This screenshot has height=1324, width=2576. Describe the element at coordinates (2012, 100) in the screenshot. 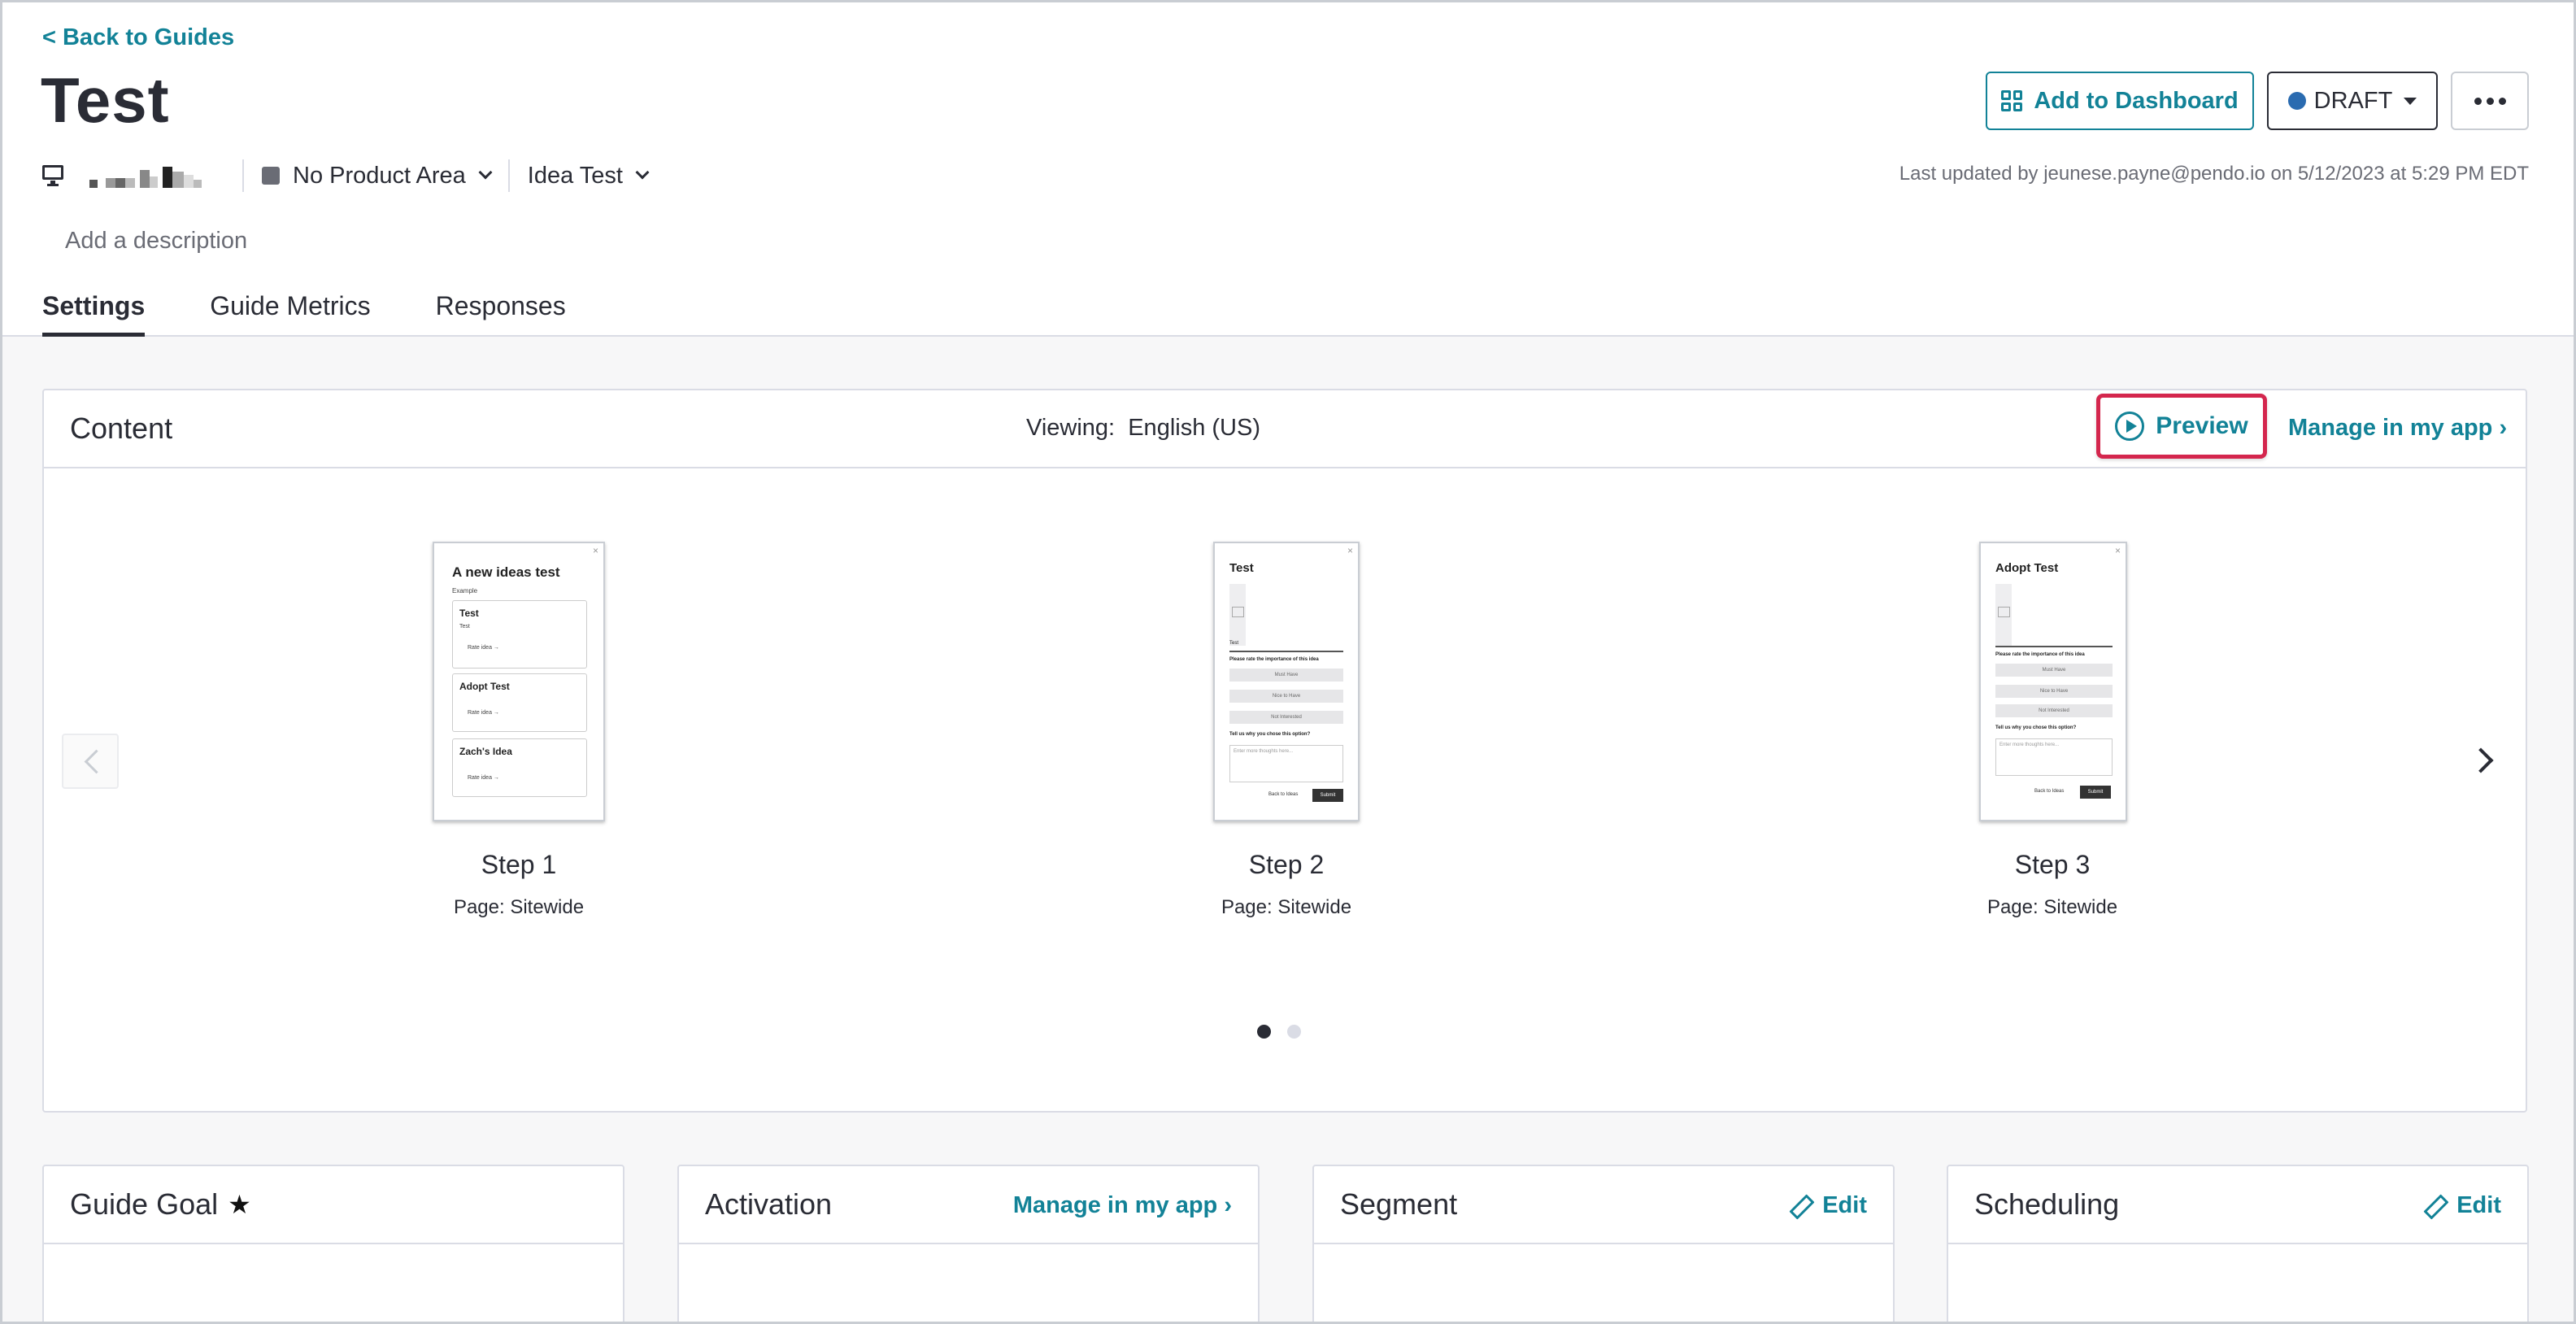

I see `dashboard-grid-icon` at that location.